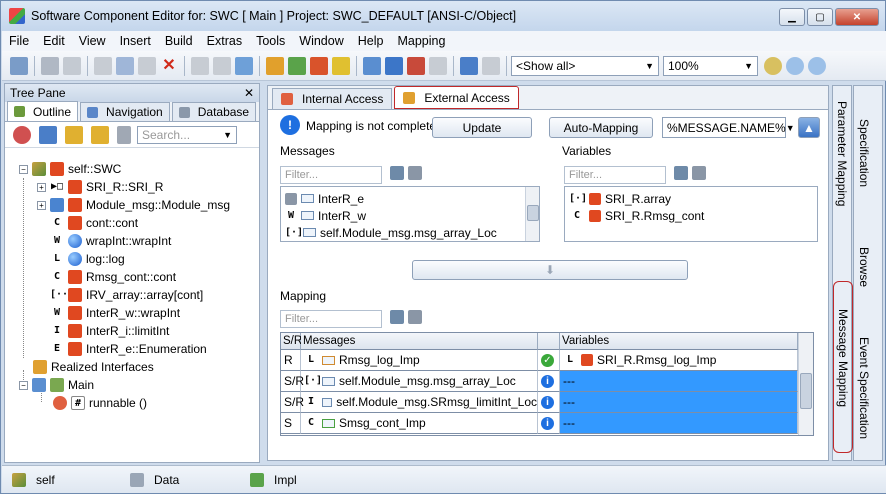  Describe the element at coordinates (291, 423) in the screenshot. I see `table-cell-sr: S` at that location.